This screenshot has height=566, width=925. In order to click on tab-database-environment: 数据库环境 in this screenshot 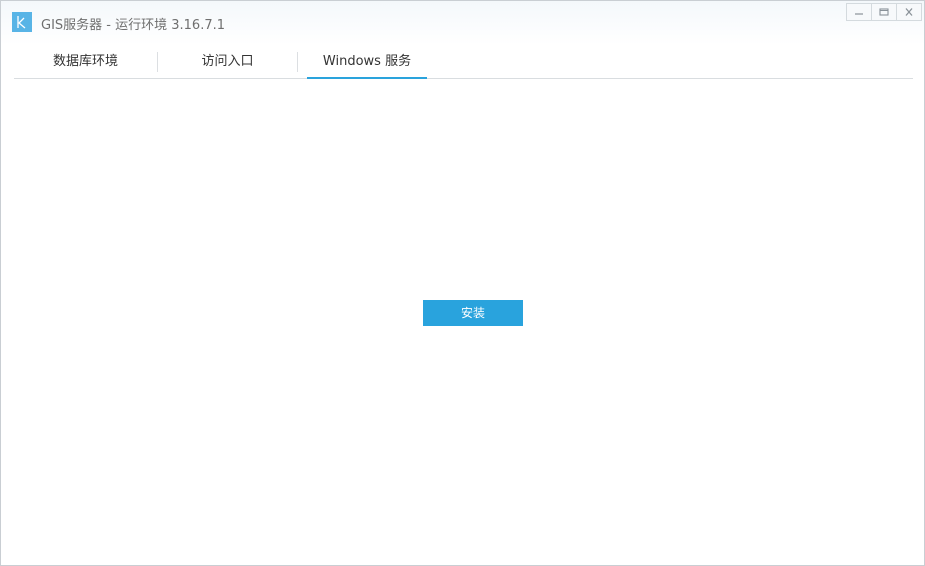, I will do `click(85, 62)`.